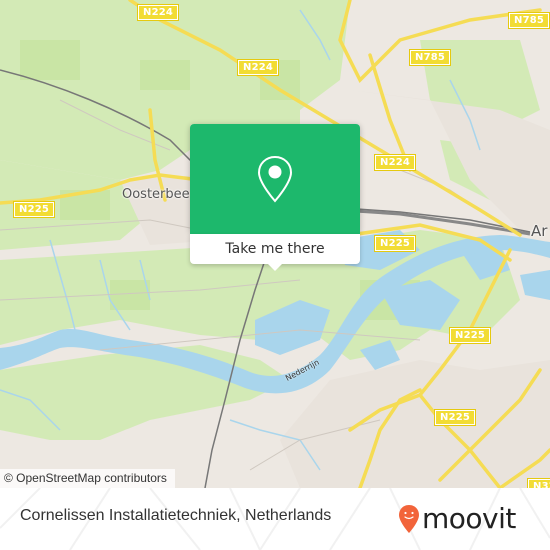  What do you see at coordinates (275, 267) in the screenshot?
I see `popup-pointer` at bounding box center [275, 267].